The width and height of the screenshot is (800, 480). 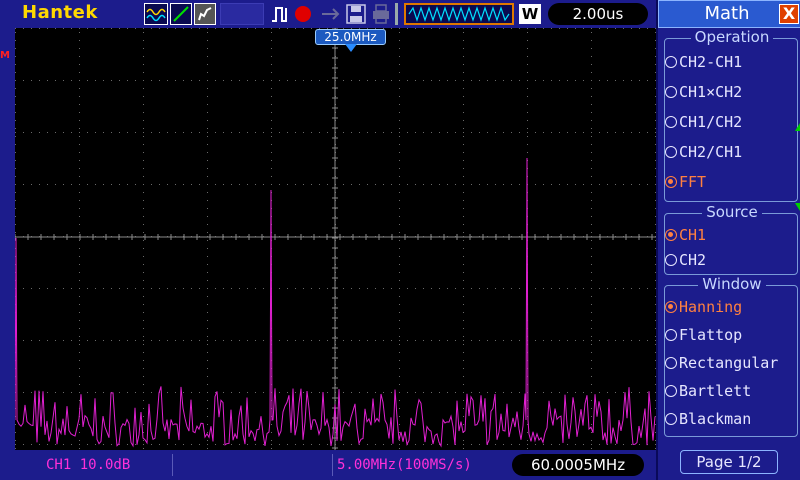 I want to click on operation-option: CH2/CH1, so click(x=724, y=155).